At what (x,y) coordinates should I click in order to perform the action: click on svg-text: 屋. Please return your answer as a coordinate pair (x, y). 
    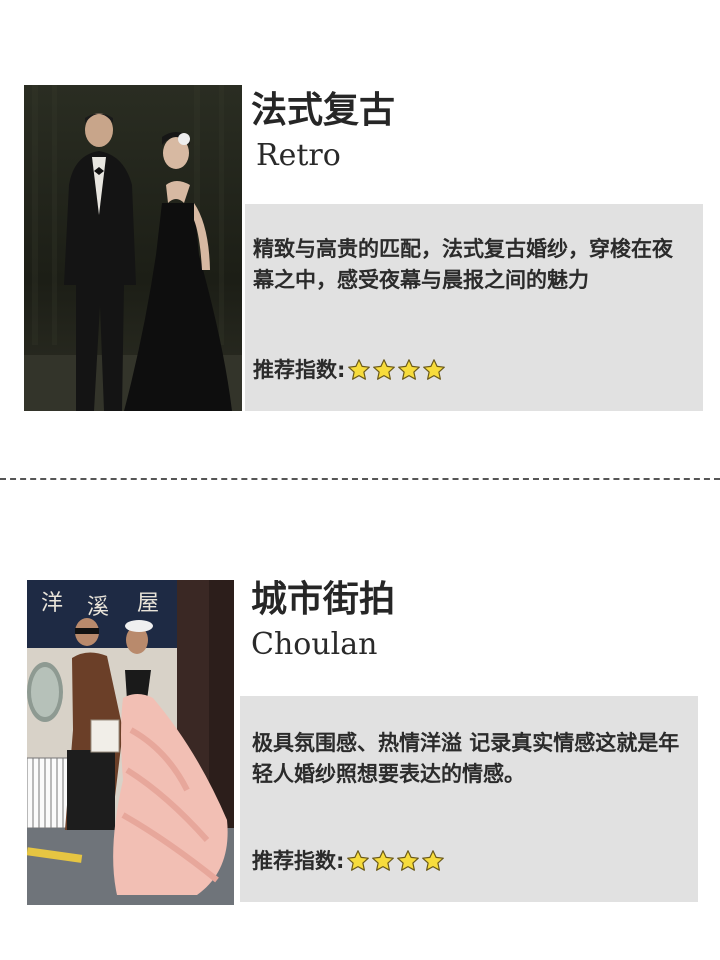
    Looking at the image, I should click on (148, 603).